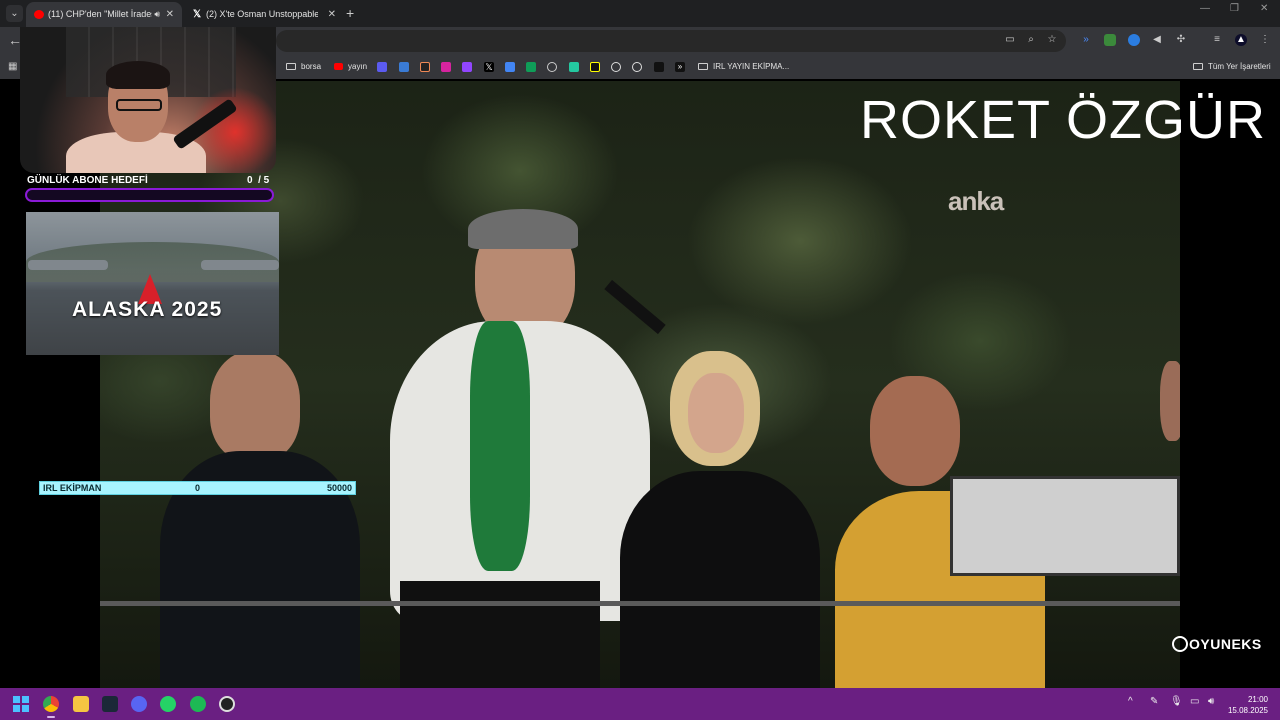 The image size is (1280, 720). What do you see at coordinates (1052, 40) in the screenshot?
I see `bookmark-star-icon: ☆` at bounding box center [1052, 40].